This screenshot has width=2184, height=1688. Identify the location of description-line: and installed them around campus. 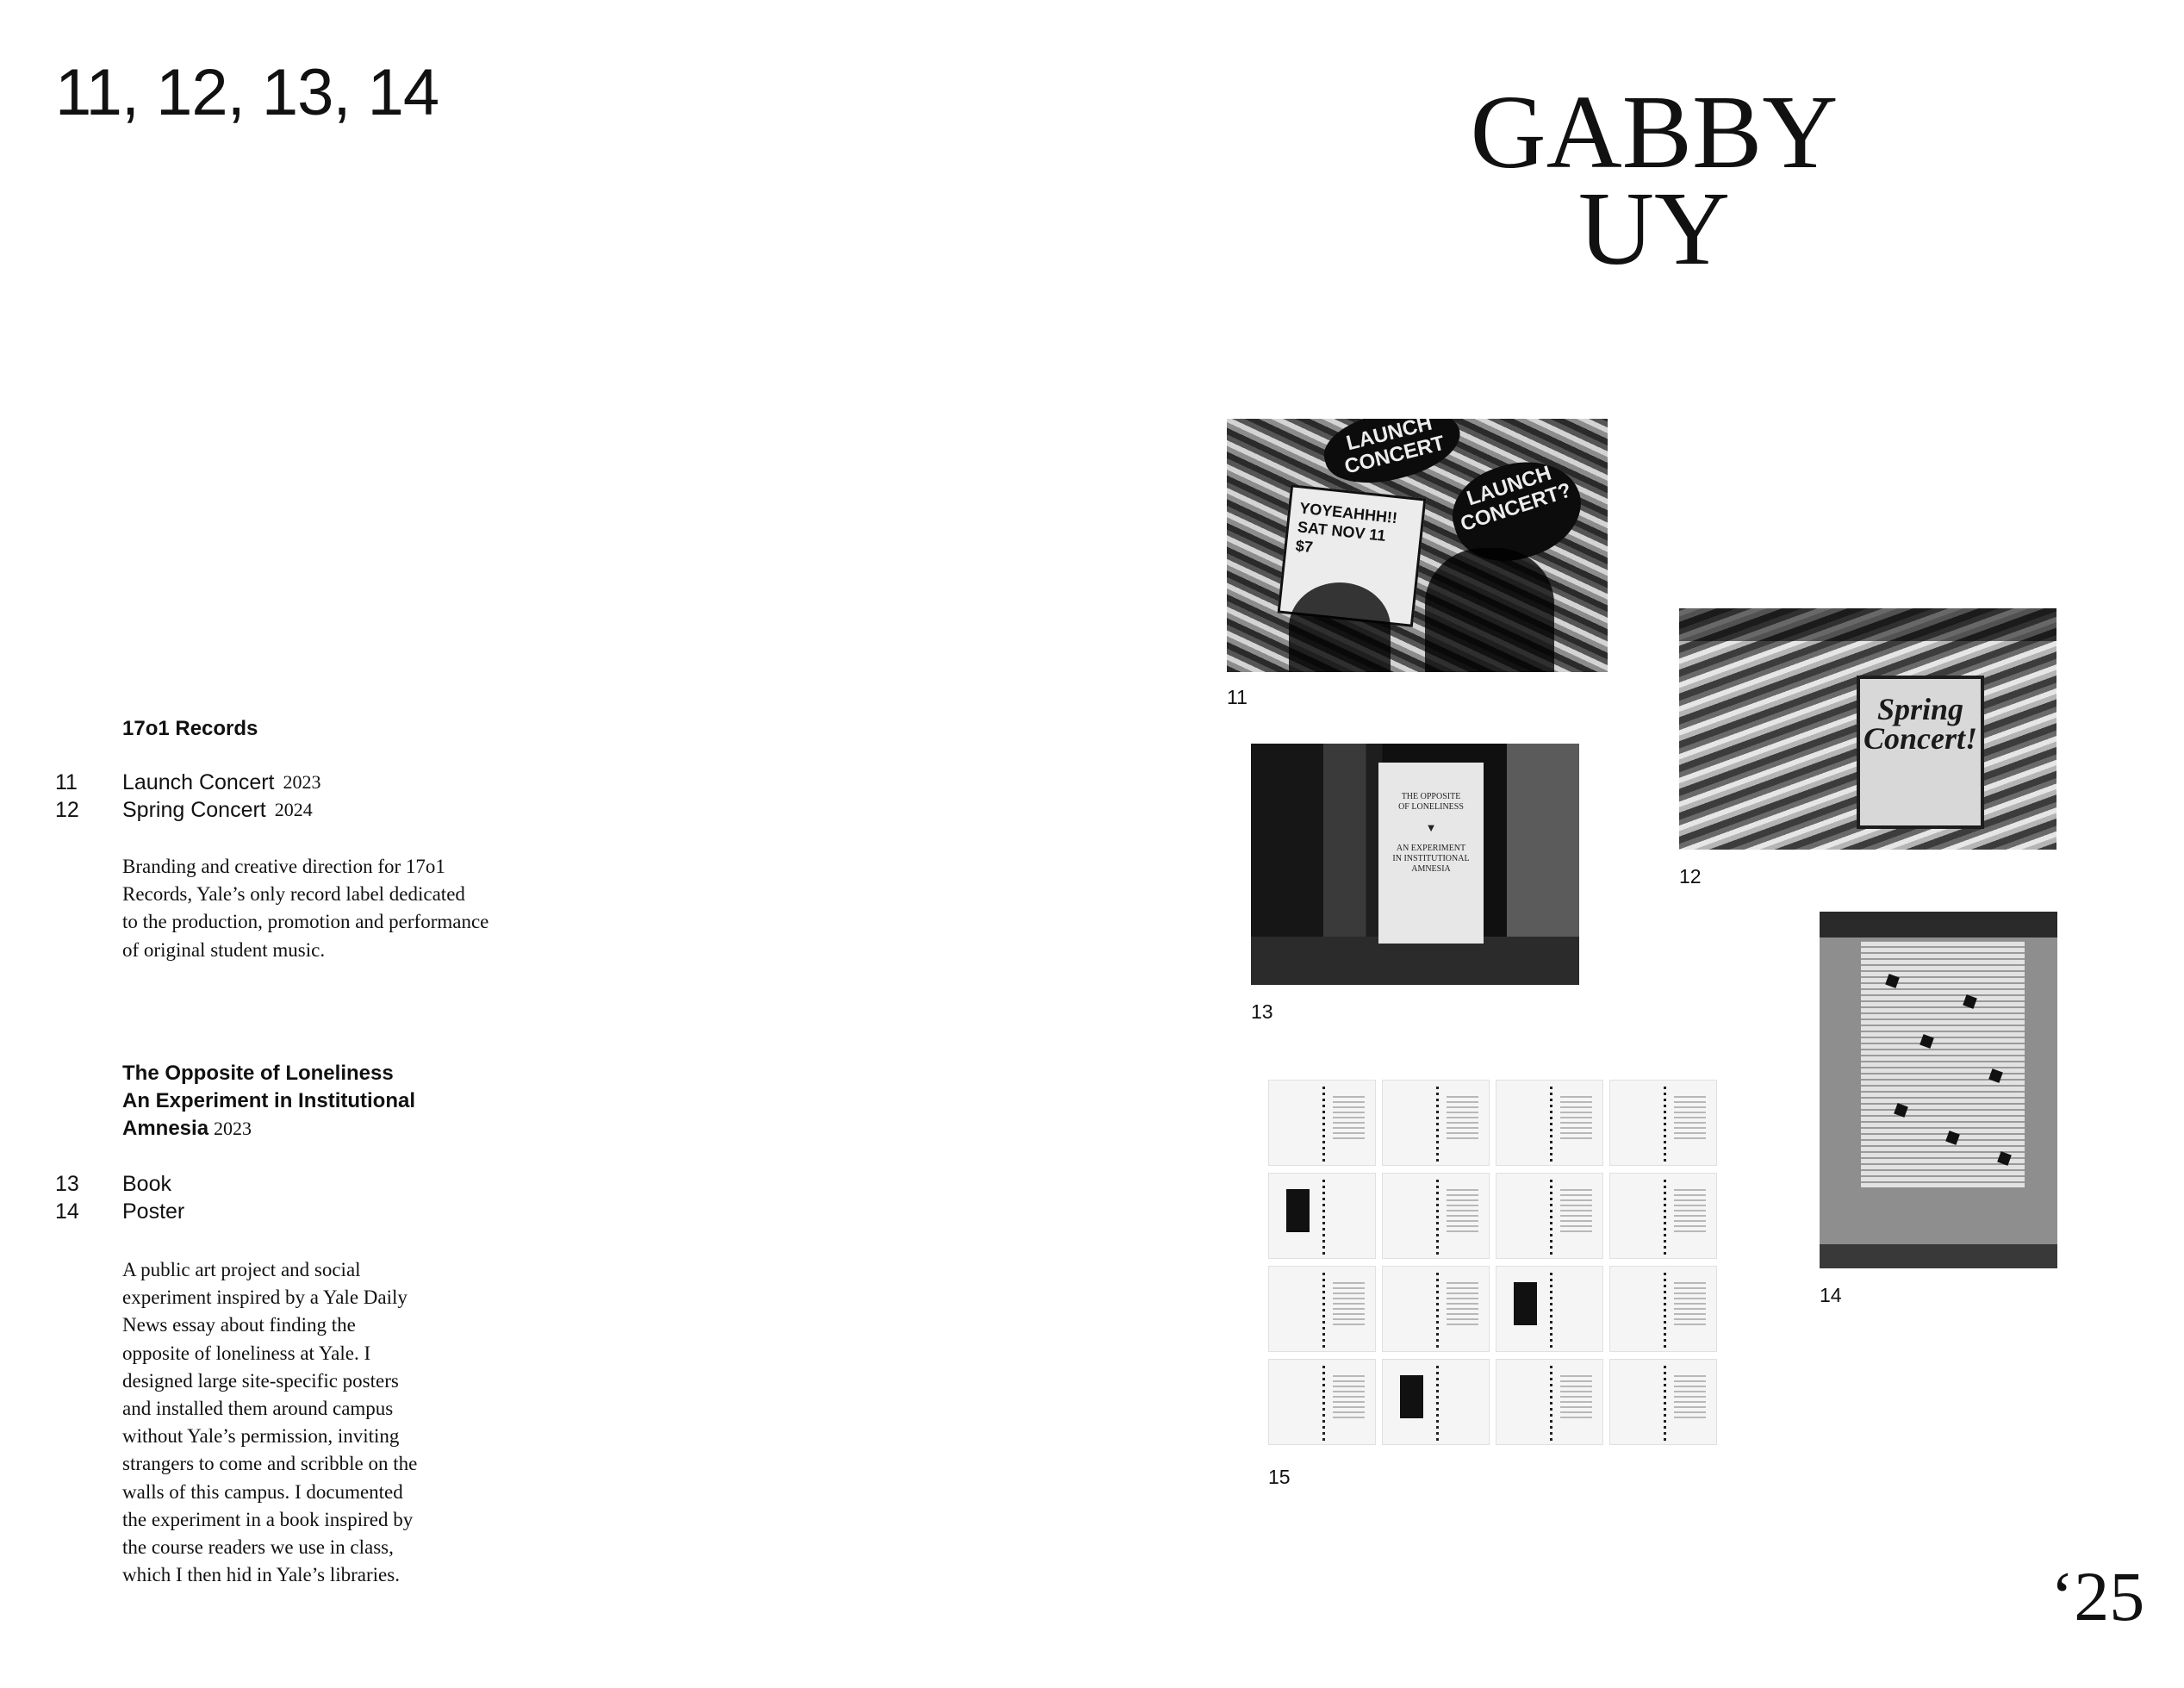
(258, 1409).